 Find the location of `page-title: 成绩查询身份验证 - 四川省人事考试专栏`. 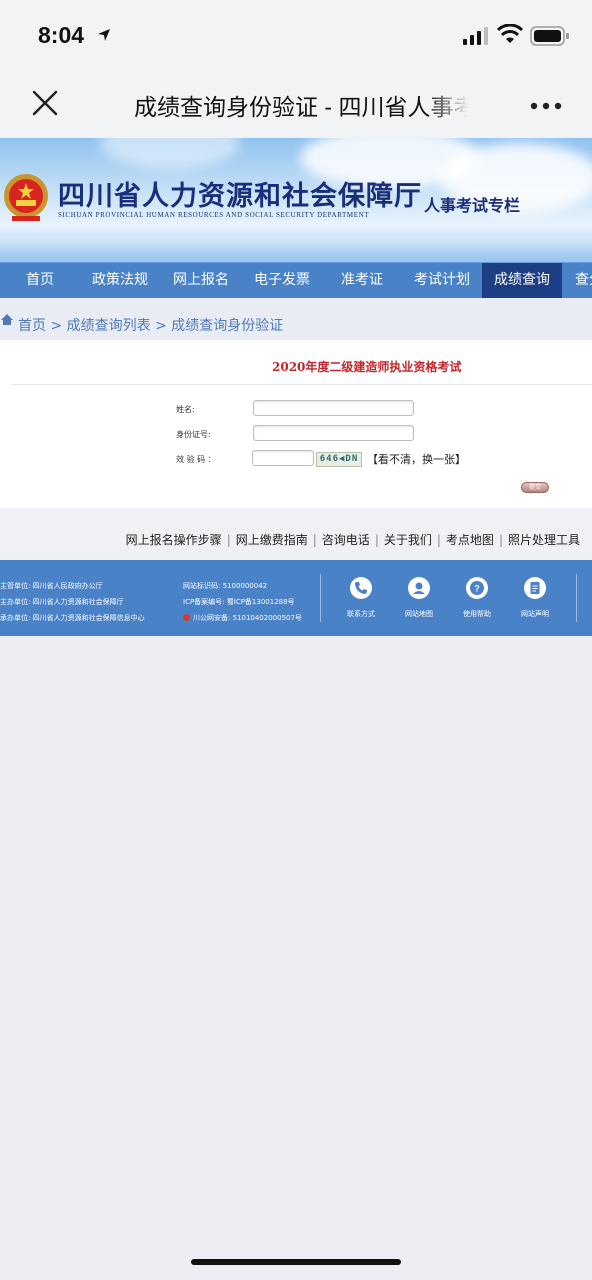

page-title: 成绩查询身份验证 - 四川省人事考试专栏 is located at coordinates (301, 107).